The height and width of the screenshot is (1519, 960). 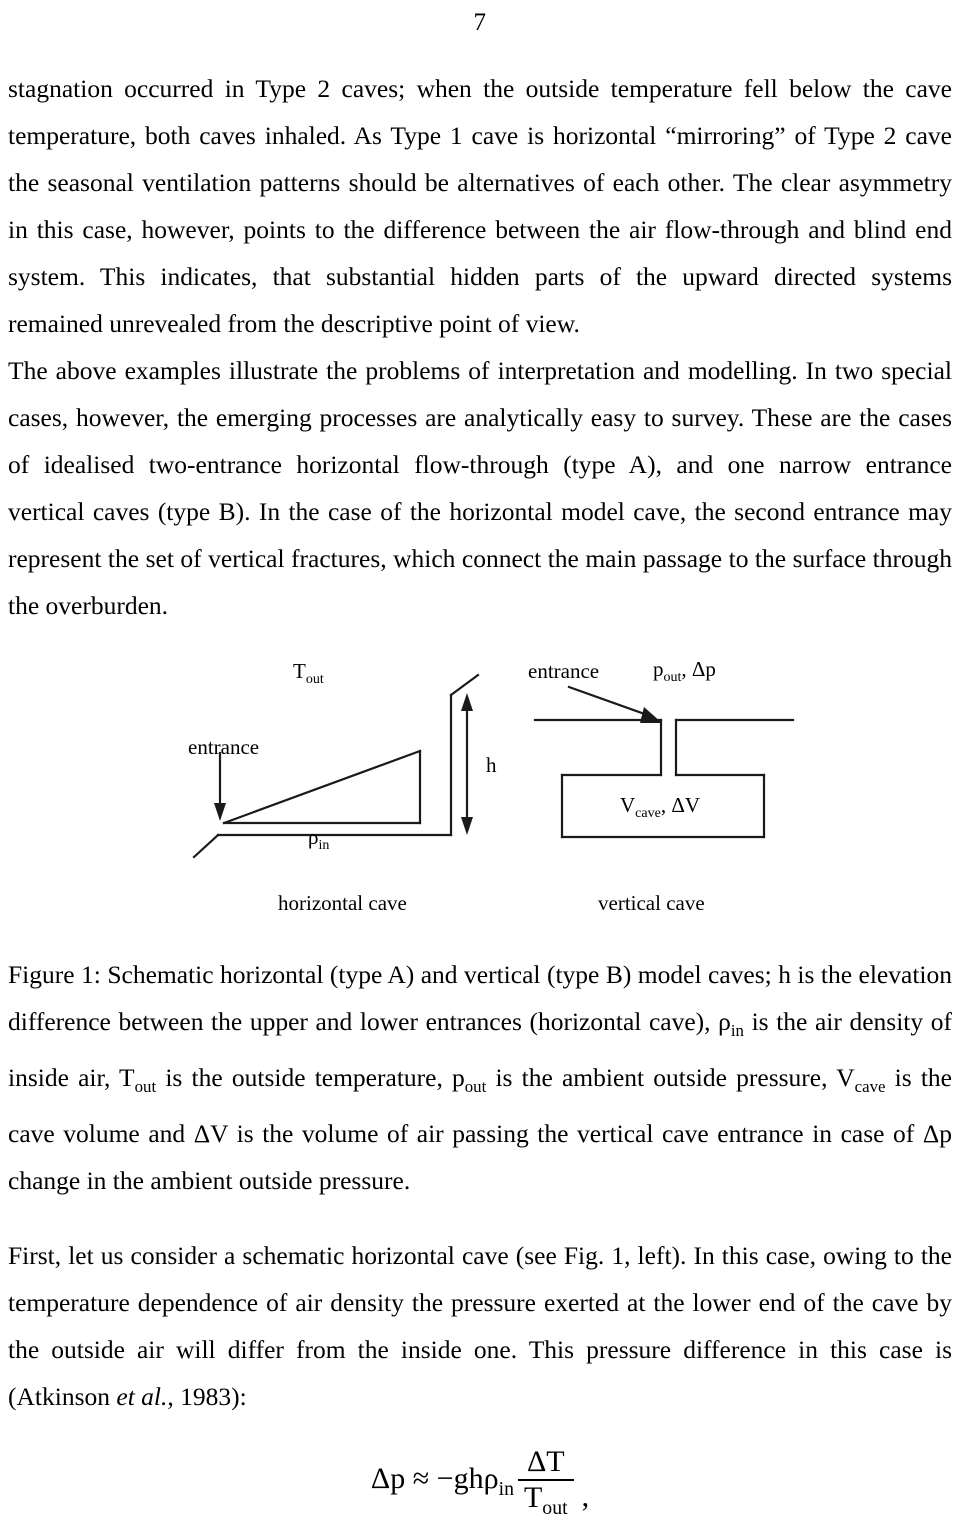 What do you see at coordinates (545, 1462) in the screenshot?
I see `equation-numerator: ΔT` at bounding box center [545, 1462].